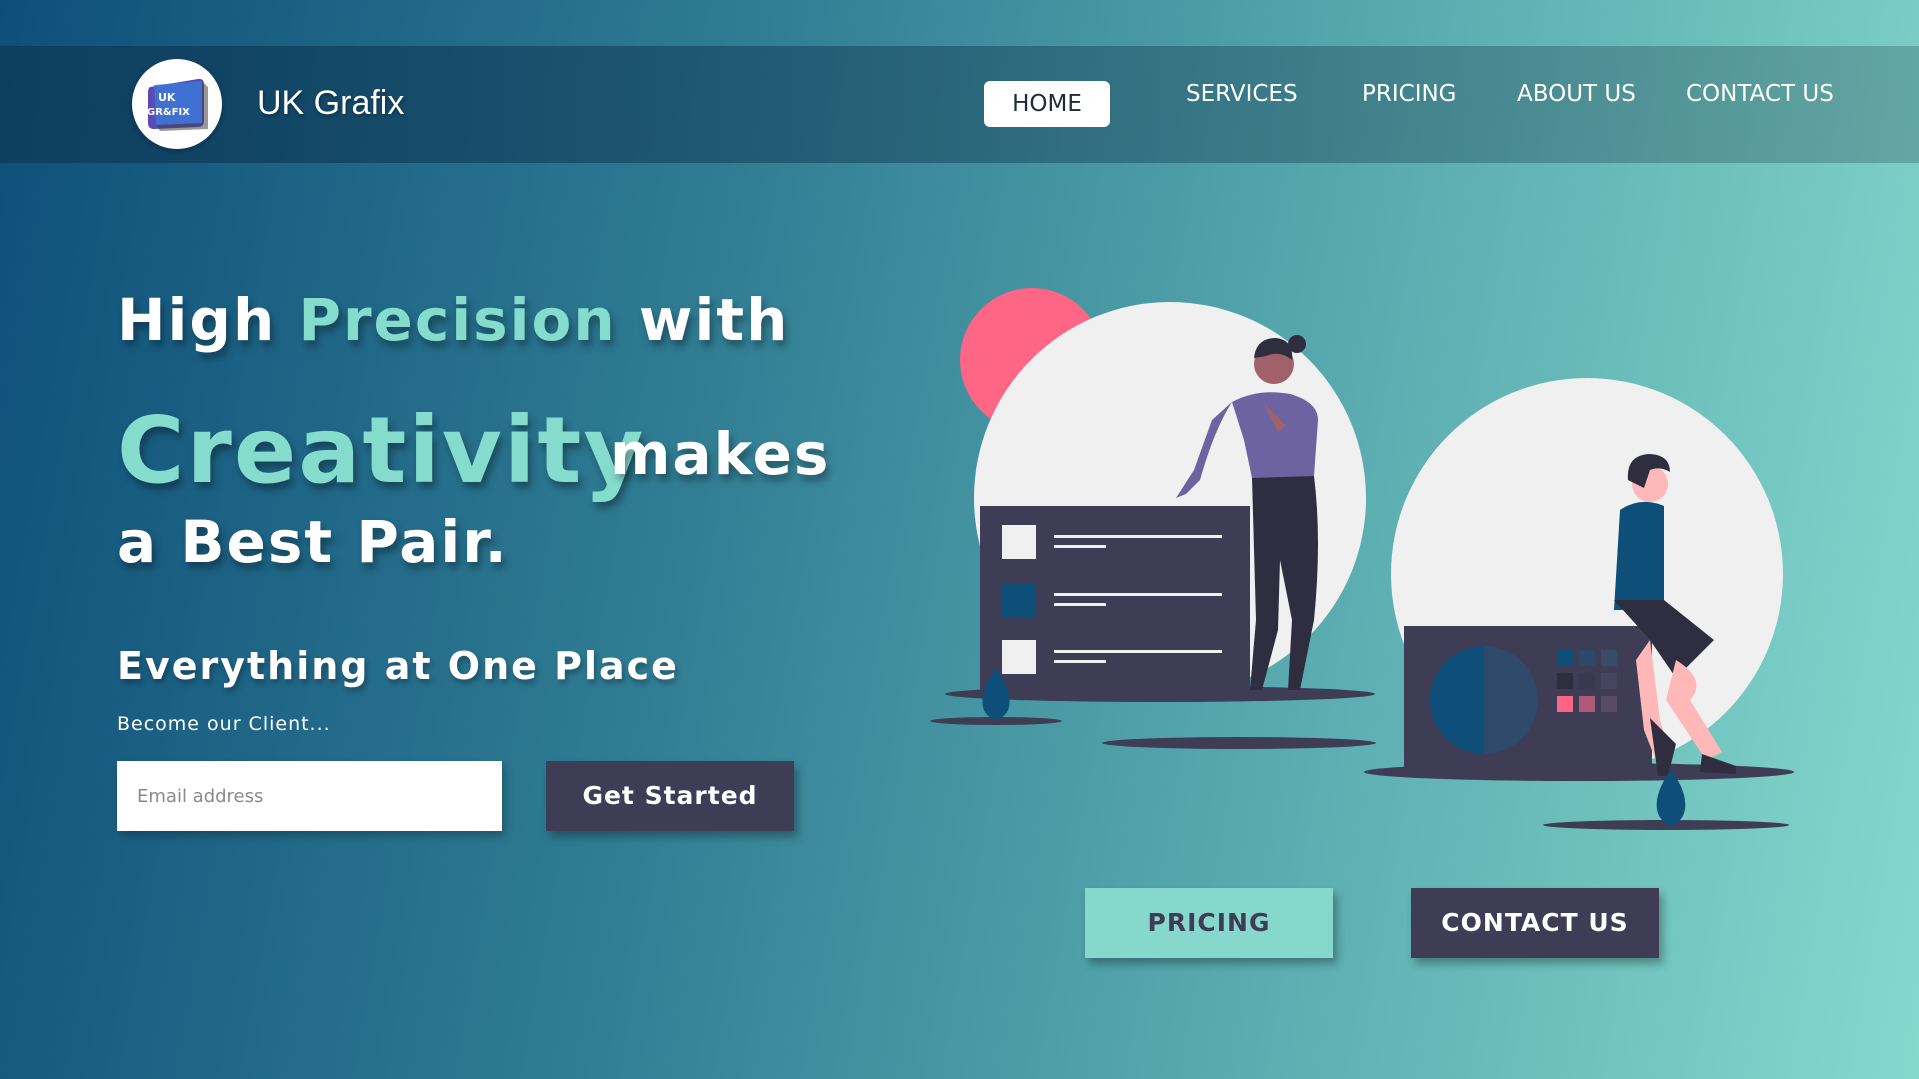 This screenshot has height=1079, width=1919. Describe the element at coordinates (1535, 923) in the screenshot. I see `contact-us-button: CONTACT US` at that location.